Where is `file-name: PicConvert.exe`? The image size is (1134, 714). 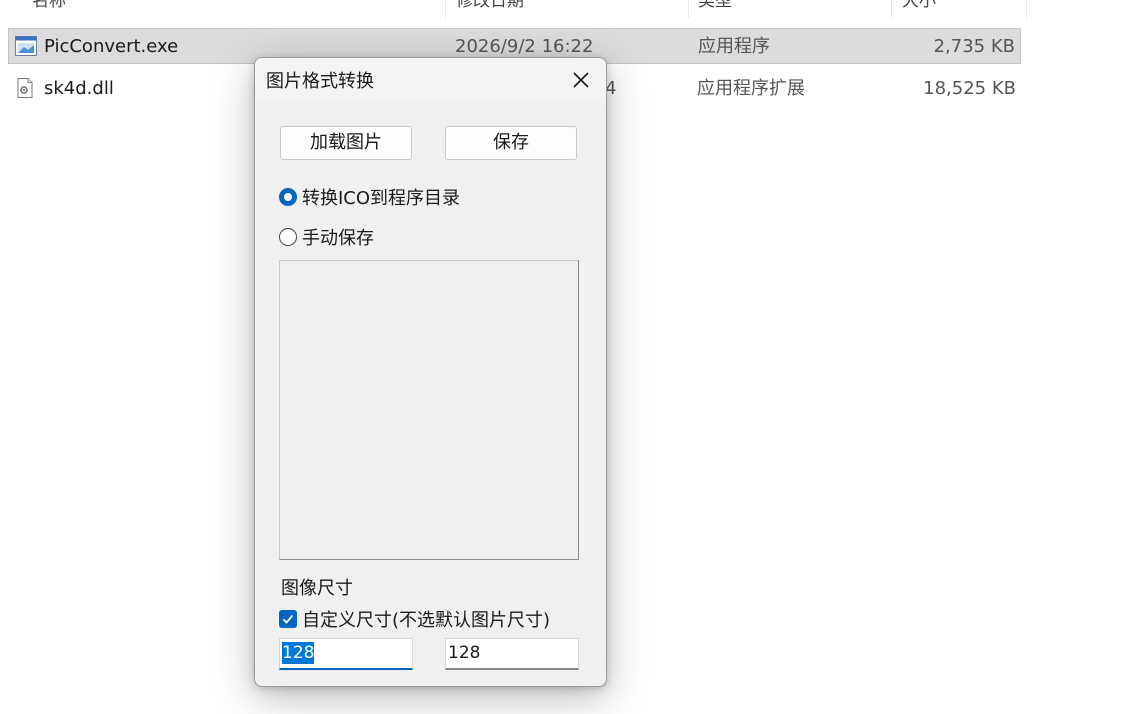 file-name: PicConvert.exe is located at coordinates (111, 46).